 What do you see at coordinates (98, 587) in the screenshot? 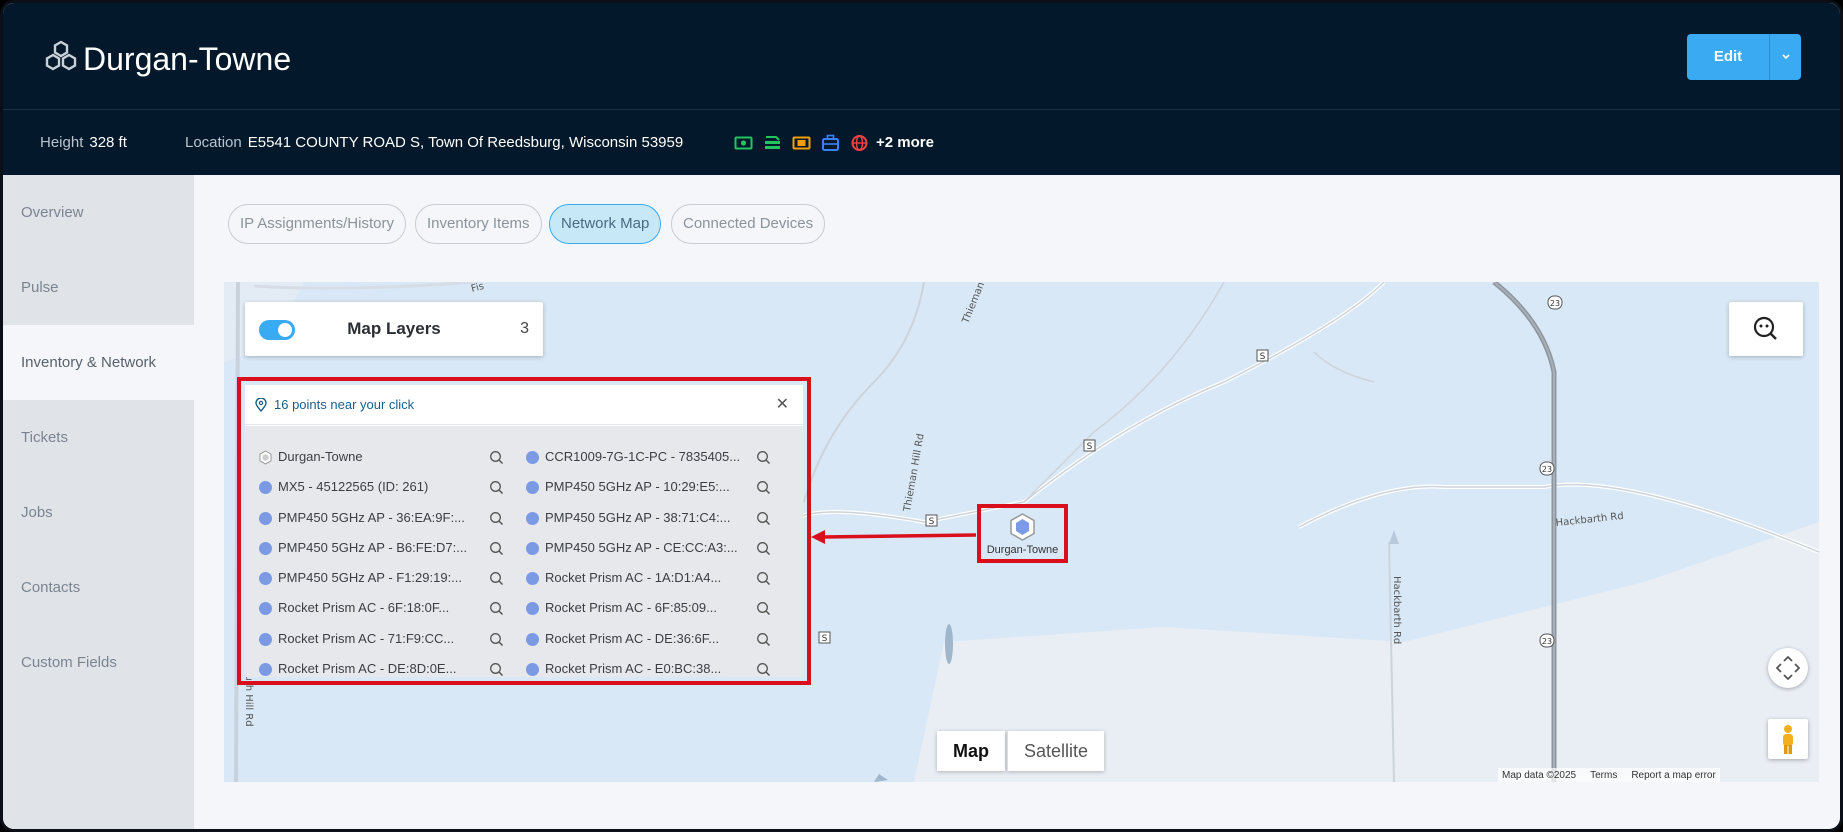
I see `sidebar-item-contacts: Contacts` at bounding box center [98, 587].